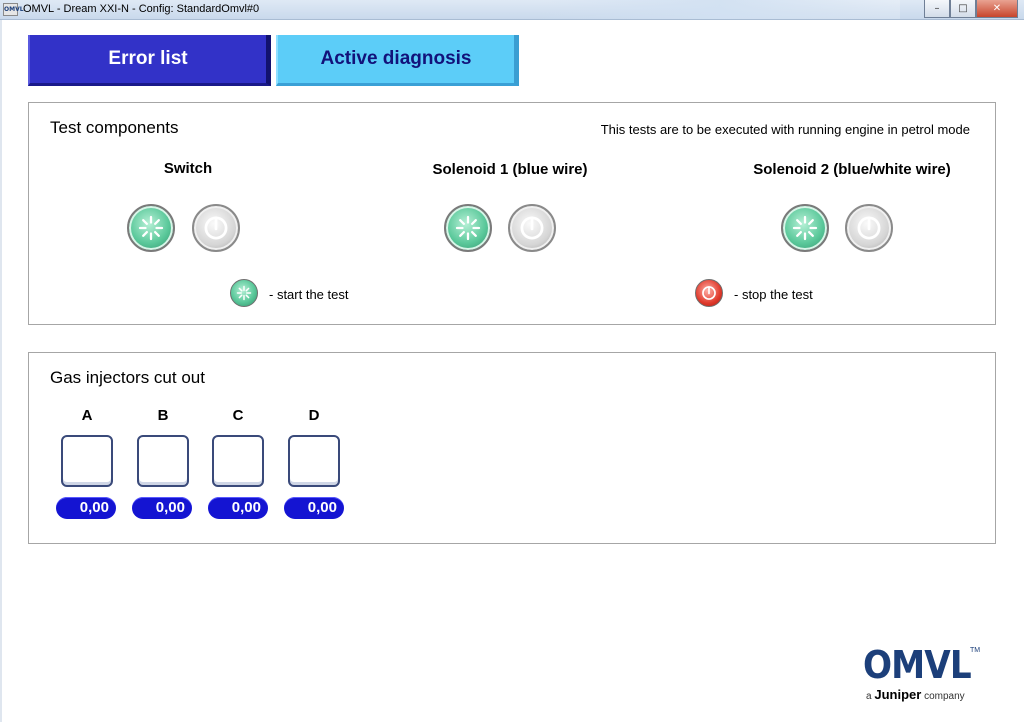 The image size is (1024, 722). Describe the element at coordinates (238, 461) in the screenshot. I see `injector-c-checkbox` at that location.